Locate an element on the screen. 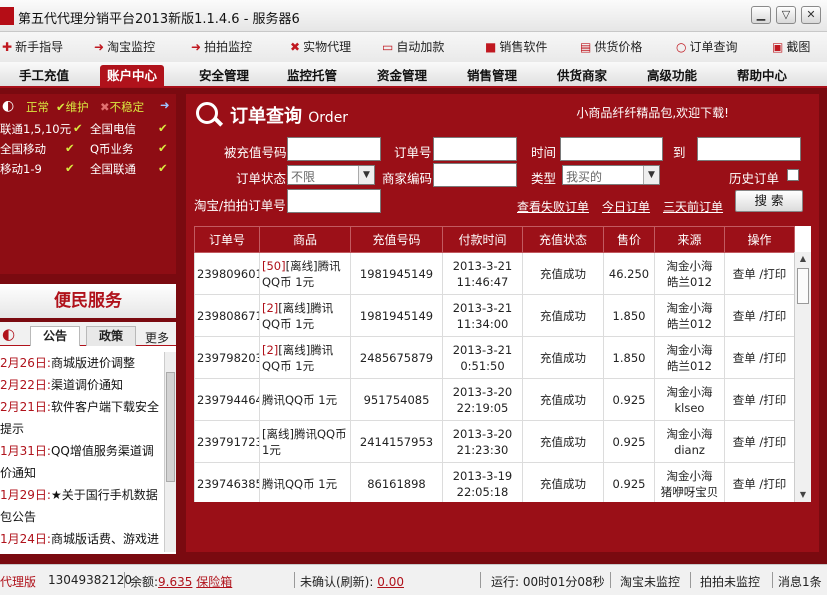  tab-advanced: 高级功能 is located at coordinates (672, 76).